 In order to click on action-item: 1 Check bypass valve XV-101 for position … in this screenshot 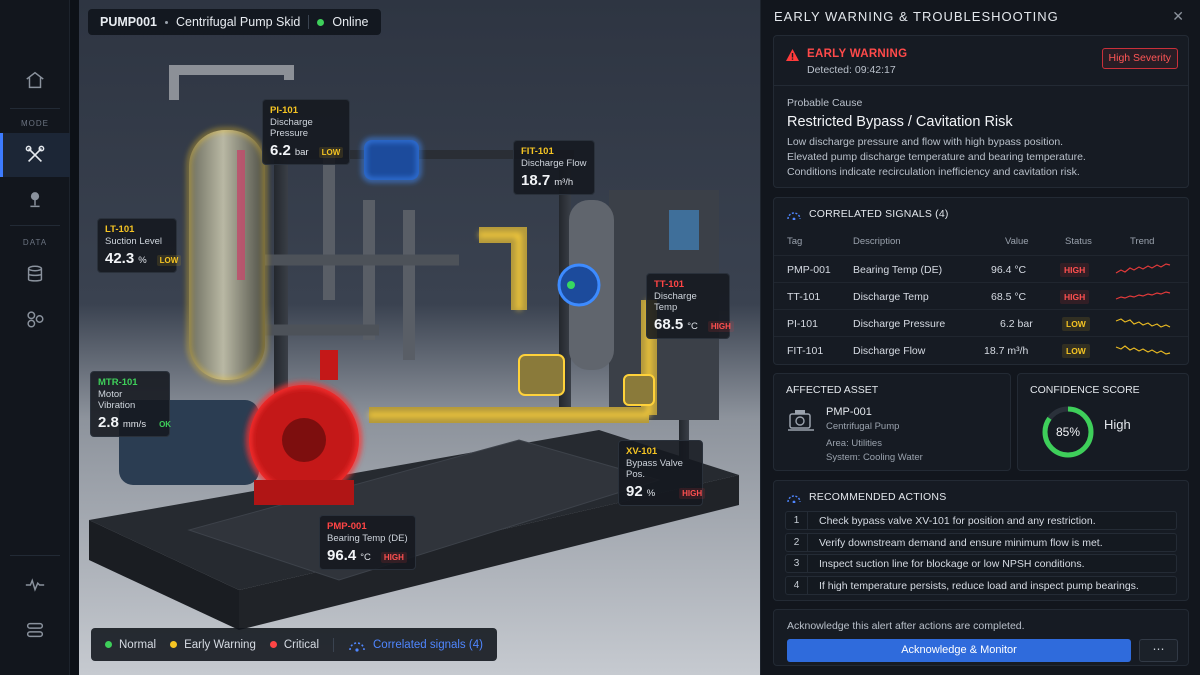, I will do `click(981, 520)`.